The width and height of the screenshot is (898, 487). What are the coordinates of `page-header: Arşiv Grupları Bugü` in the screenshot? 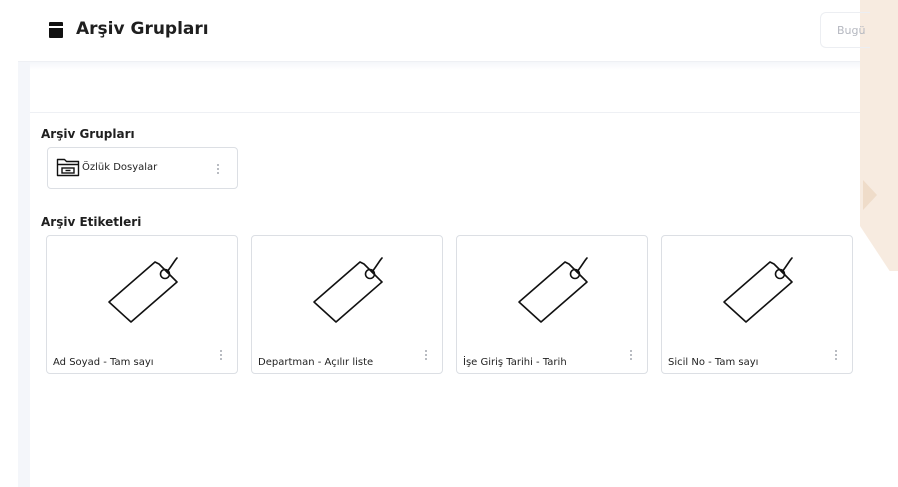 It's located at (444, 31).